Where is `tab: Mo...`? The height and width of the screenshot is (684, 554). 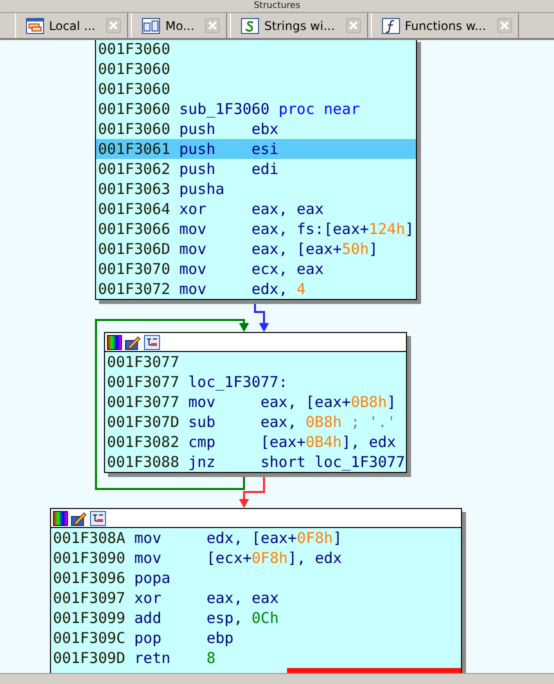
tab: Mo... is located at coordinates (179, 25).